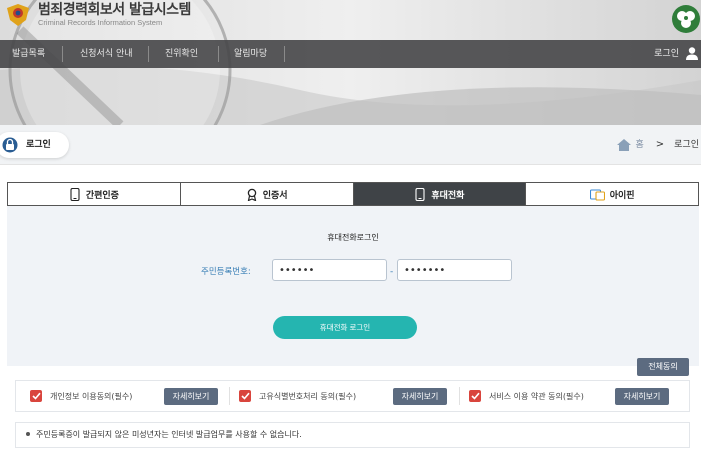  What do you see at coordinates (642, 396) in the screenshot?
I see `terms-detail-button: 자세히보기` at bounding box center [642, 396].